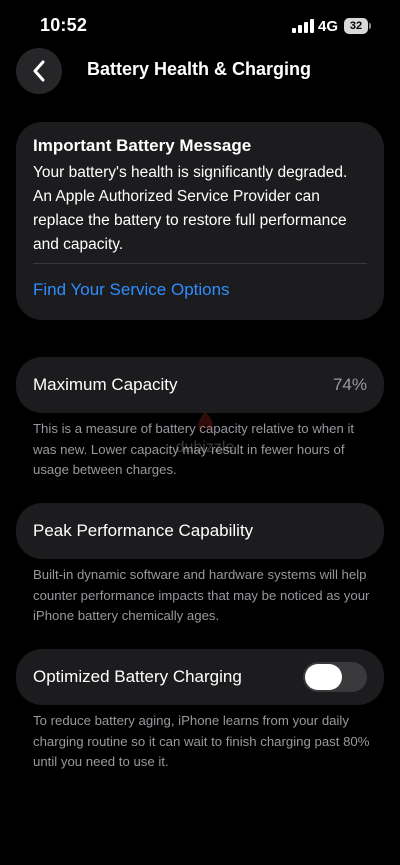 The image size is (400, 865). I want to click on battery-tip, so click(370, 26).